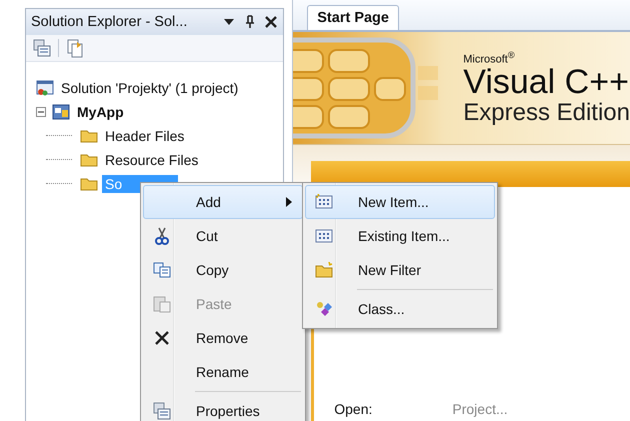 The width and height of the screenshot is (630, 421). I want to click on show-all-files-icon, so click(75, 48).